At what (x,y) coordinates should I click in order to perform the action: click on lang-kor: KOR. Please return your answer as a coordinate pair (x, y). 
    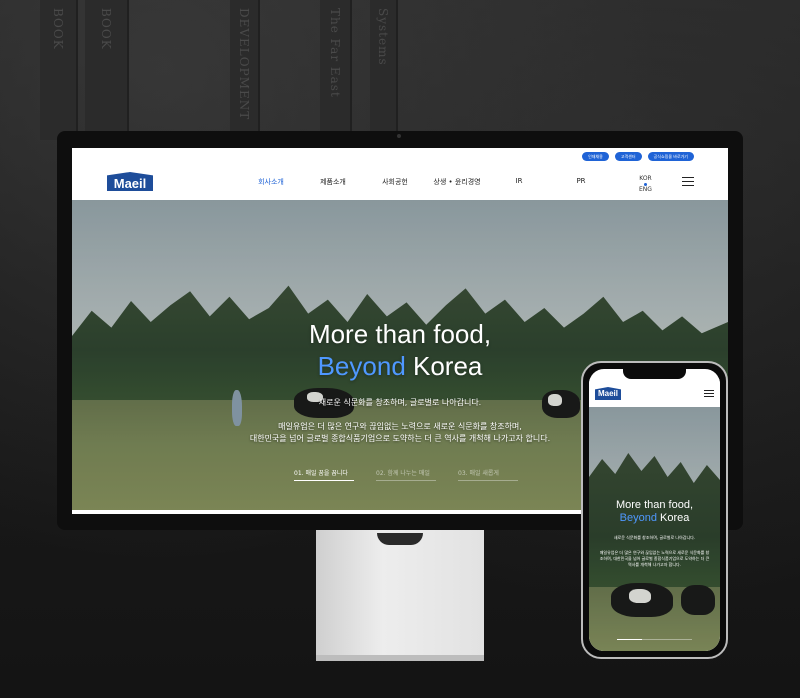
    Looking at the image, I should click on (645, 178).